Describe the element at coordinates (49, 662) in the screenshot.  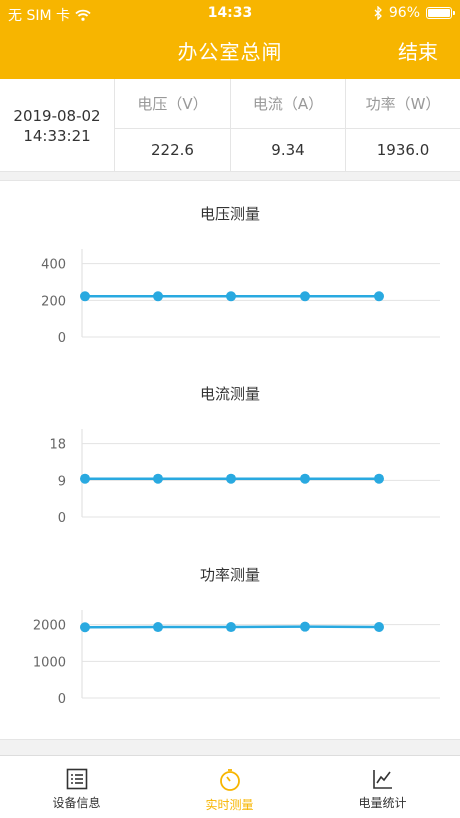
I see `tick-label: 1000` at that location.